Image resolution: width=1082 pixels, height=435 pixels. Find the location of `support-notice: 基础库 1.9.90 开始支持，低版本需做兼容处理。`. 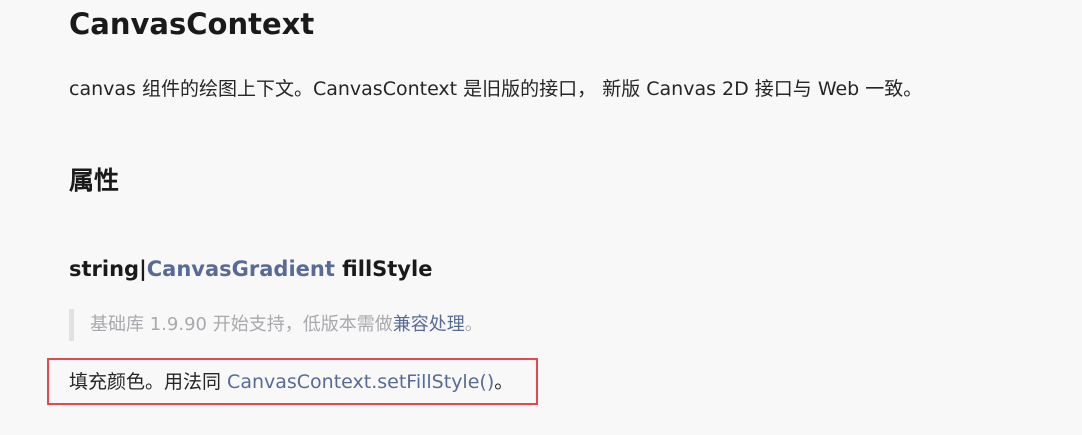

support-notice: 基础库 1.9.90 开始支持，低版本需做兼容处理。 is located at coordinates (276, 325).